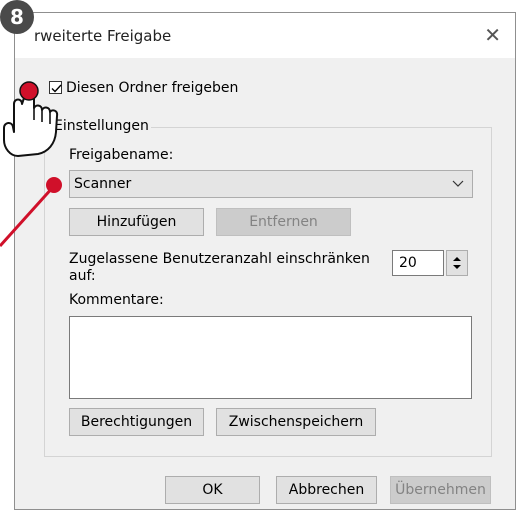  Describe the element at coordinates (29, 91) in the screenshot. I see `click-marker-dot` at that location.